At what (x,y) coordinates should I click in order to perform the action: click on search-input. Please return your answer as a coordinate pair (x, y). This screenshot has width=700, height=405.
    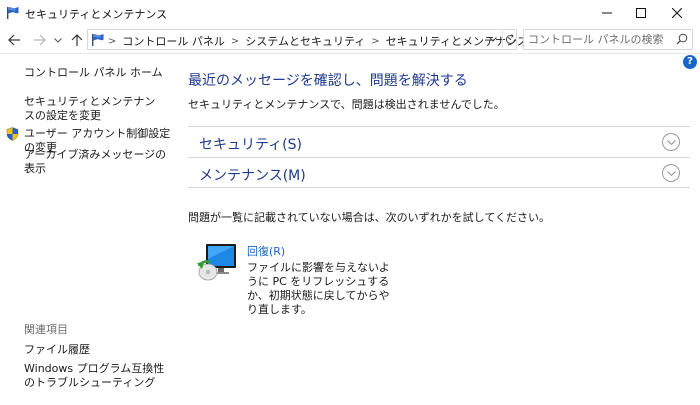
    Looking at the image, I should click on (598, 39).